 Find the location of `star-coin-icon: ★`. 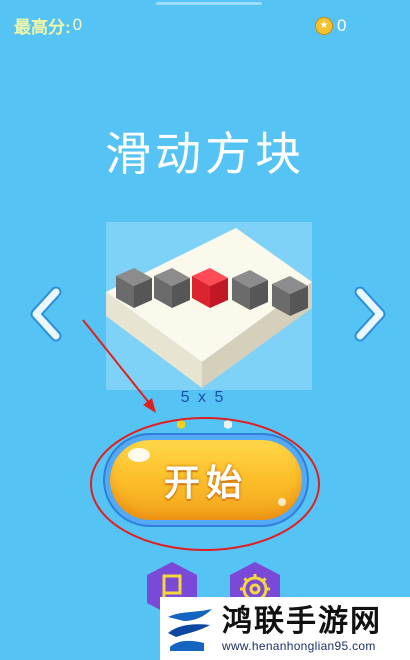

star-coin-icon: ★ is located at coordinates (324, 26).